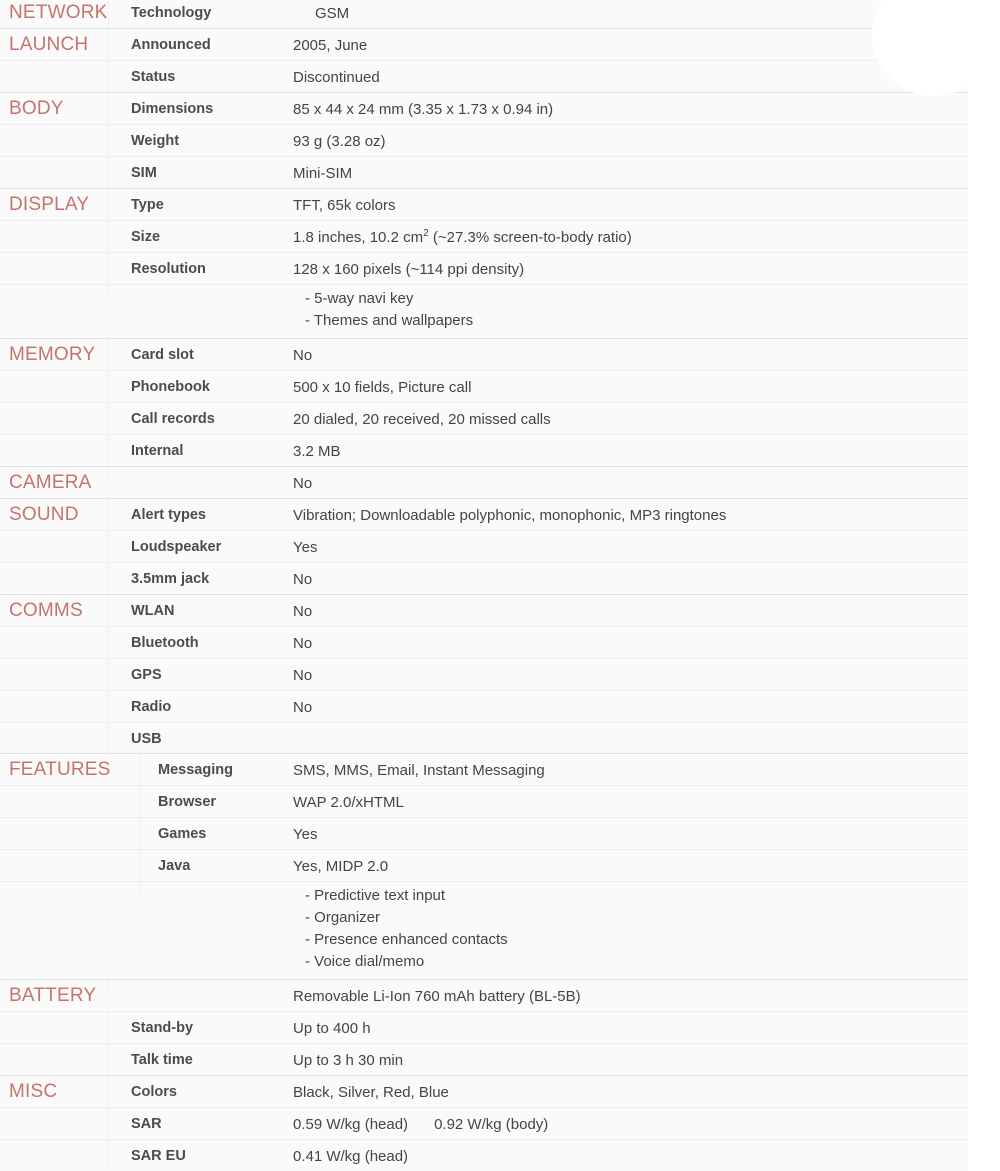 Image resolution: width=1000 pixels, height=1171 pixels. I want to click on spec-row: Java Yes, MIDP 2.0, so click(484, 865).